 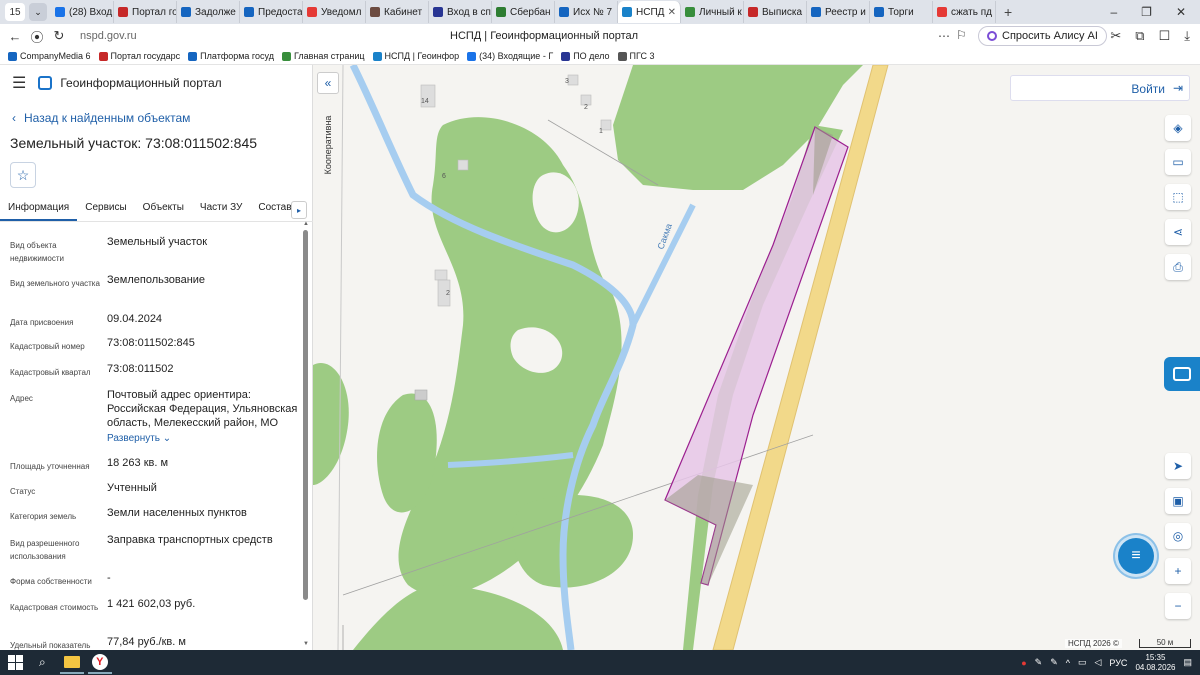 I want to click on tab-count-badge: 15, so click(x=15, y=12).